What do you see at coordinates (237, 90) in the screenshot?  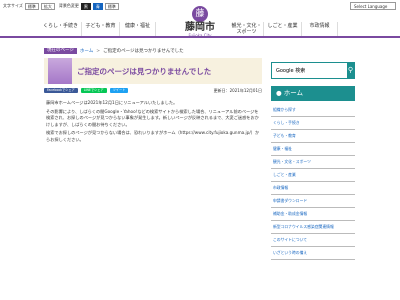 I see `updated-date: 更新日：2021年12月01日` at bounding box center [237, 90].